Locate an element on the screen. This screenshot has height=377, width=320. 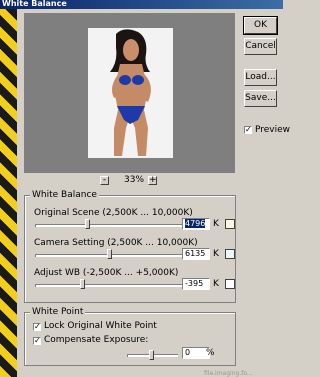
original-scene-slider-track is located at coordinates (117, 225).